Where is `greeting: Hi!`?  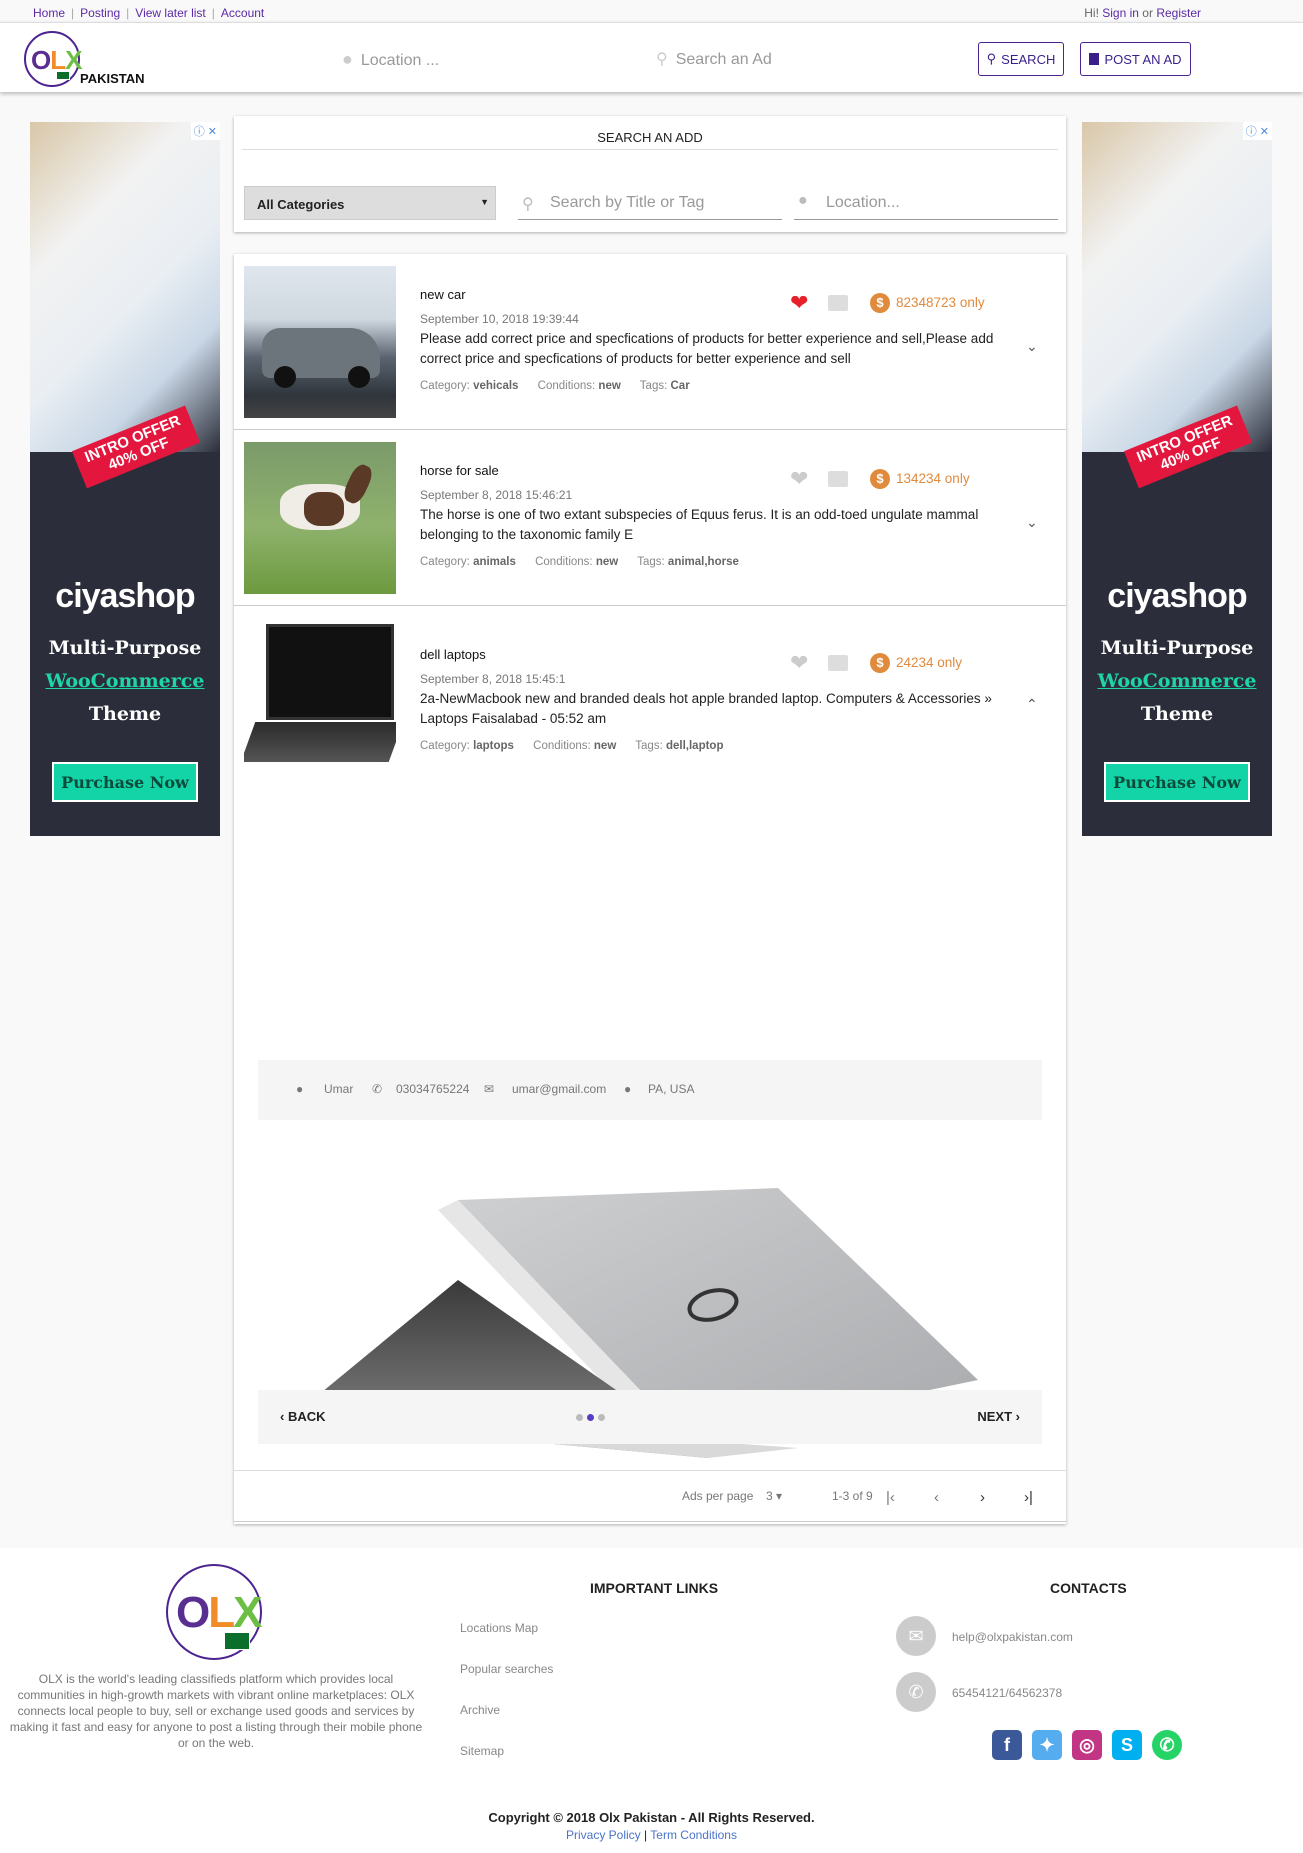
greeting: Hi! is located at coordinates (1091, 13).